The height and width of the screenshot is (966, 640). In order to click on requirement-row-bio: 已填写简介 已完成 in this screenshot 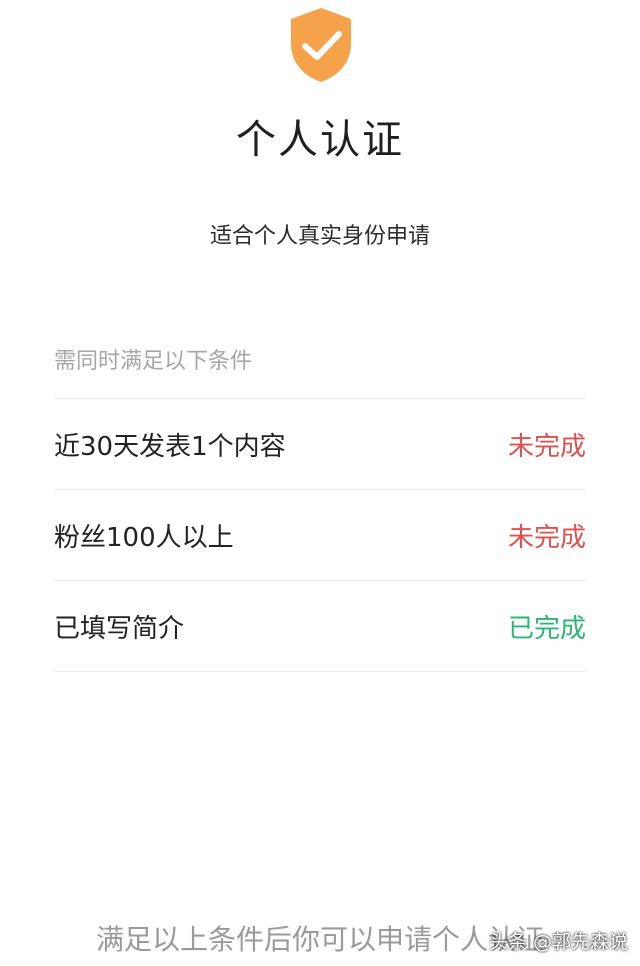, I will do `click(320, 626)`.